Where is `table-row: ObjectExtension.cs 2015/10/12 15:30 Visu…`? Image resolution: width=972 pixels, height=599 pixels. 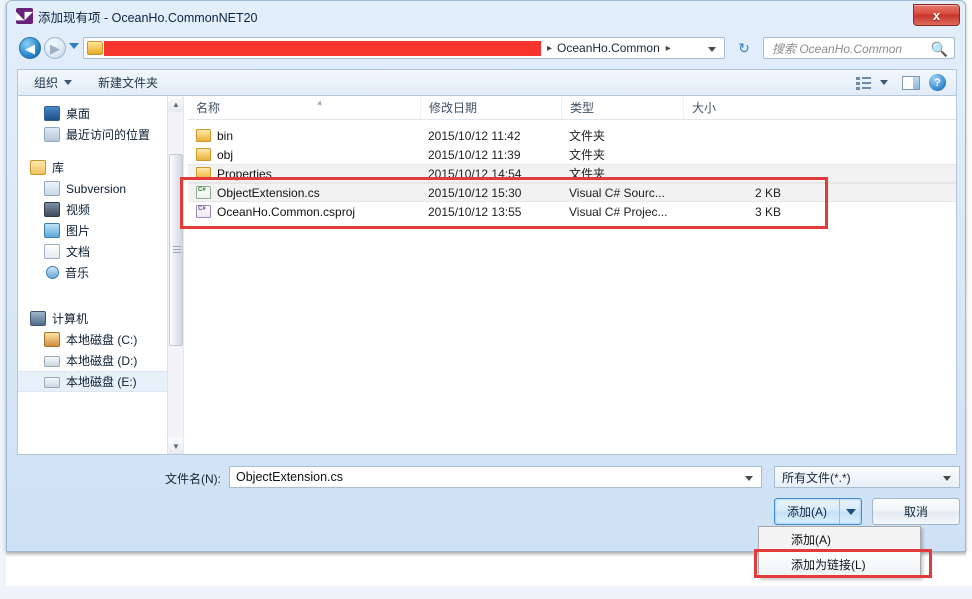 table-row: ObjectExtension.cs 2015/10/12 15:30 Visu… is located at coordinates (572, 192).